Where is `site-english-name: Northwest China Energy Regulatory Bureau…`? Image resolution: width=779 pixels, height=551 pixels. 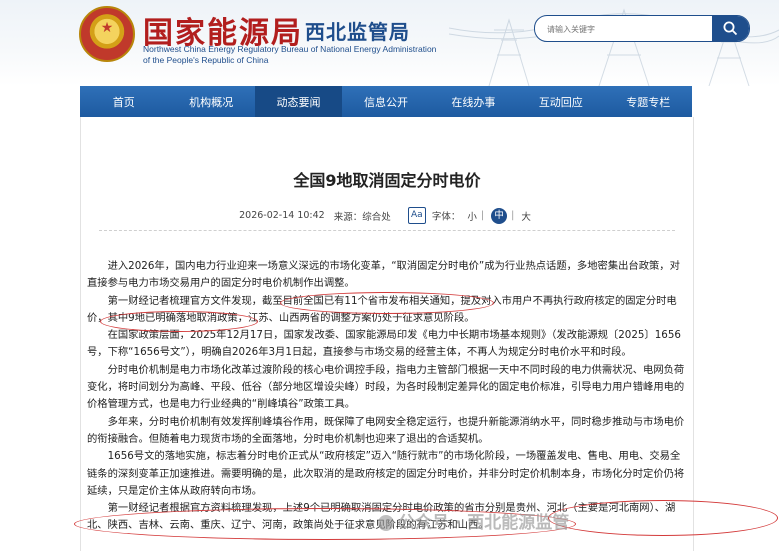
site-english-name: Northwest China Energy Regulatory Bureau… is located at coordinates (289, 55).